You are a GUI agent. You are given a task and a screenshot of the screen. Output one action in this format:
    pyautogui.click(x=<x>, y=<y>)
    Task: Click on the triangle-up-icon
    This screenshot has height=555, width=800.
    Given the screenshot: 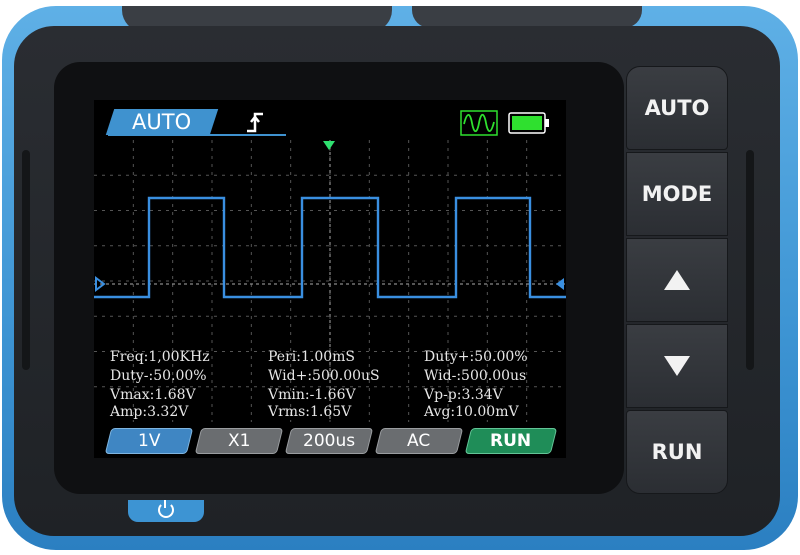 What is the action you would take?
    pyautogui.click(x=677, y=280)
    